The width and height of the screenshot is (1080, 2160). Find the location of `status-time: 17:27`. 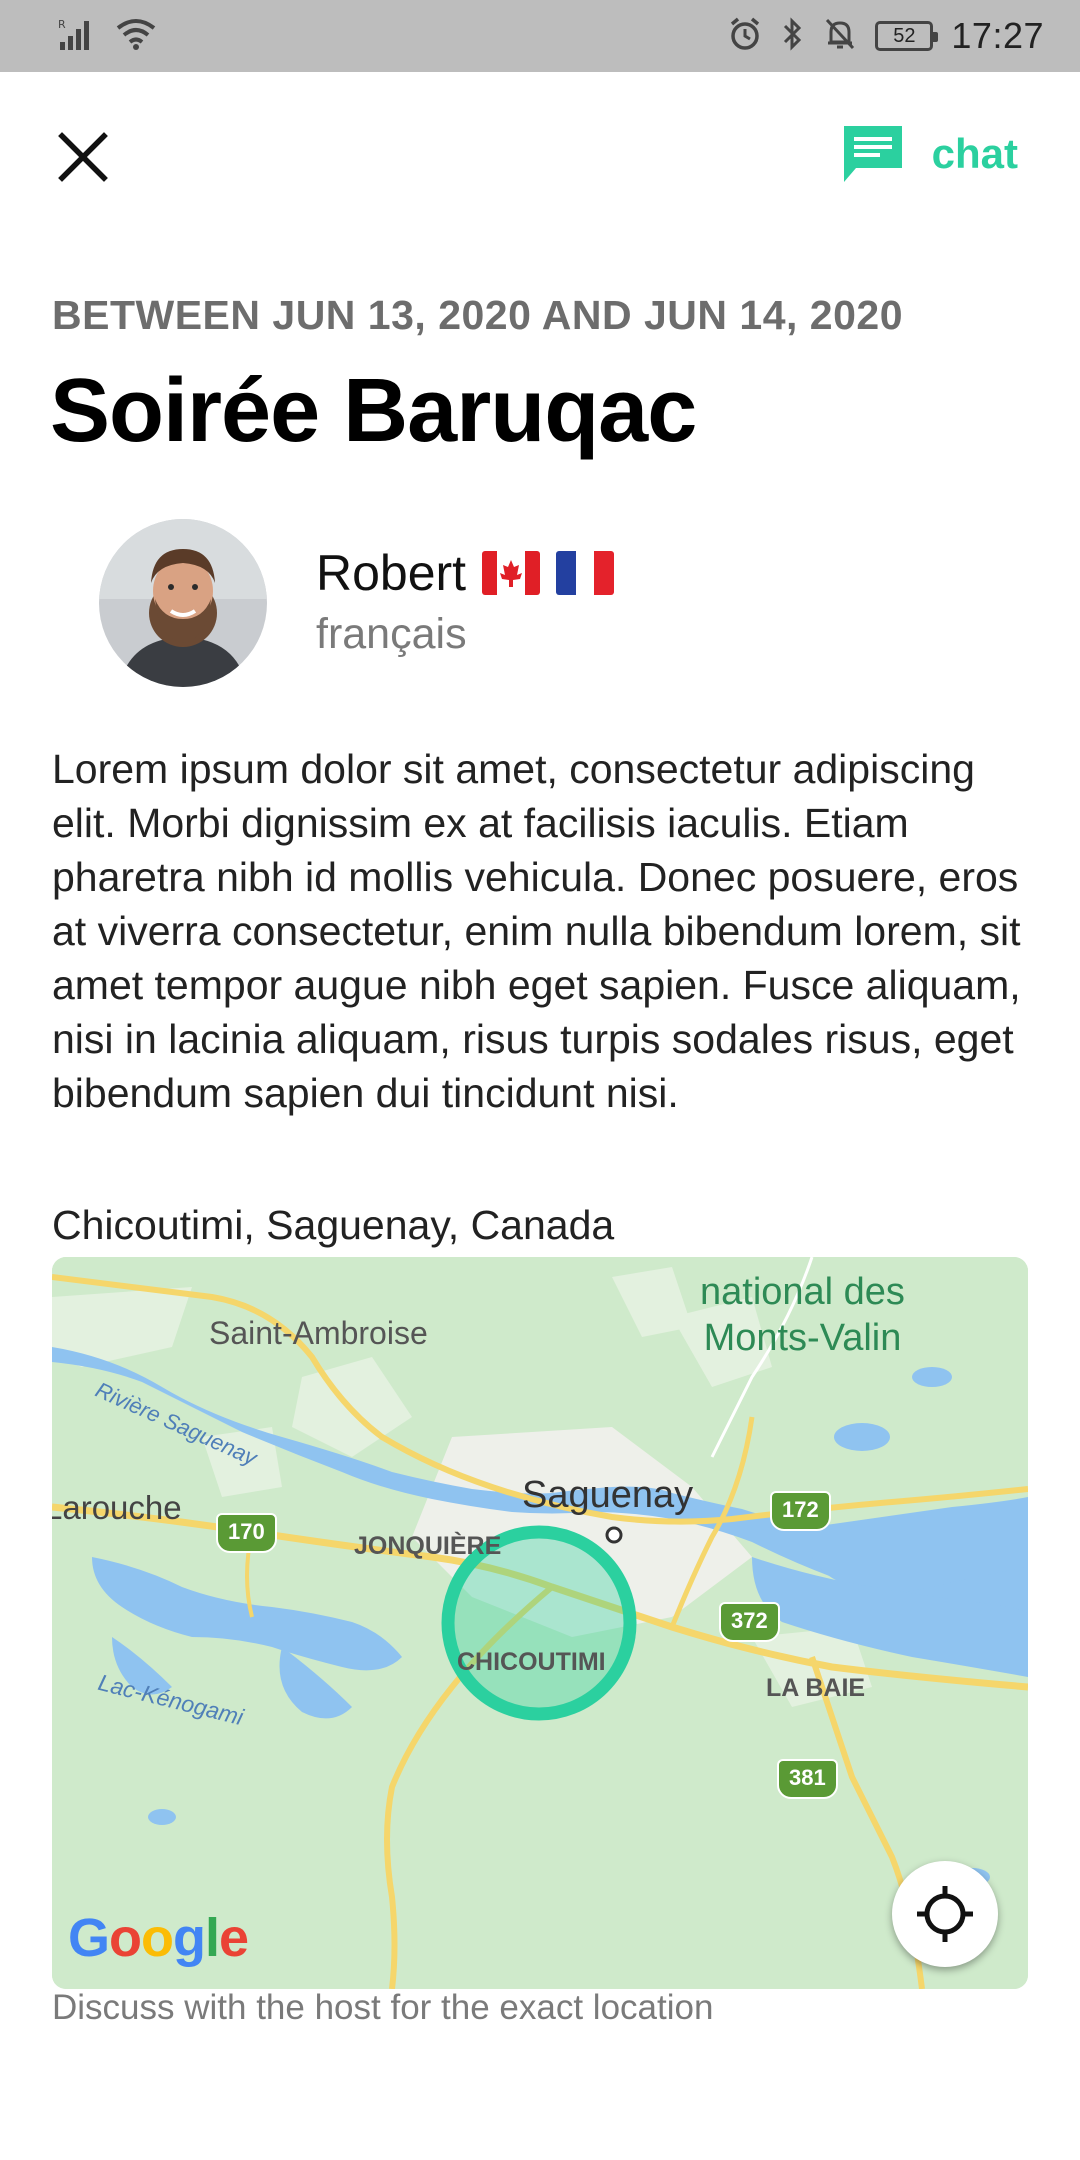

status-time: 17:27 is located at coordinates (997, 35).